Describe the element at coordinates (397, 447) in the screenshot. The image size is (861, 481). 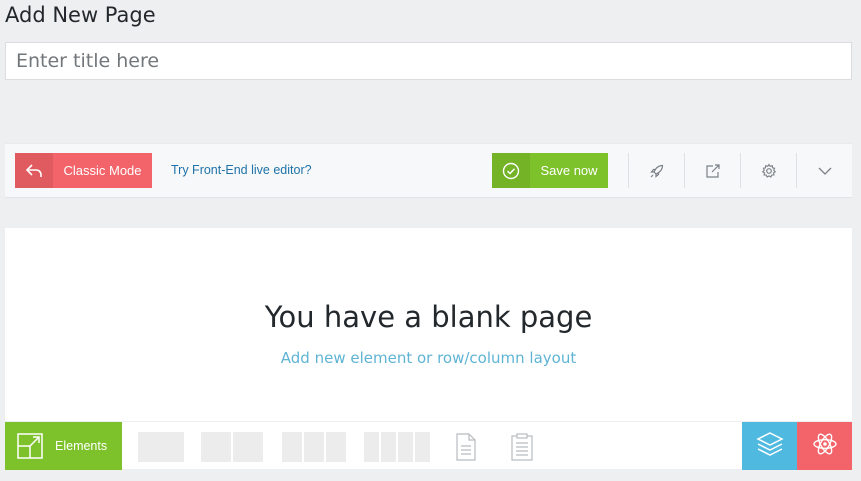
I see `layout-4-columns` at that location.